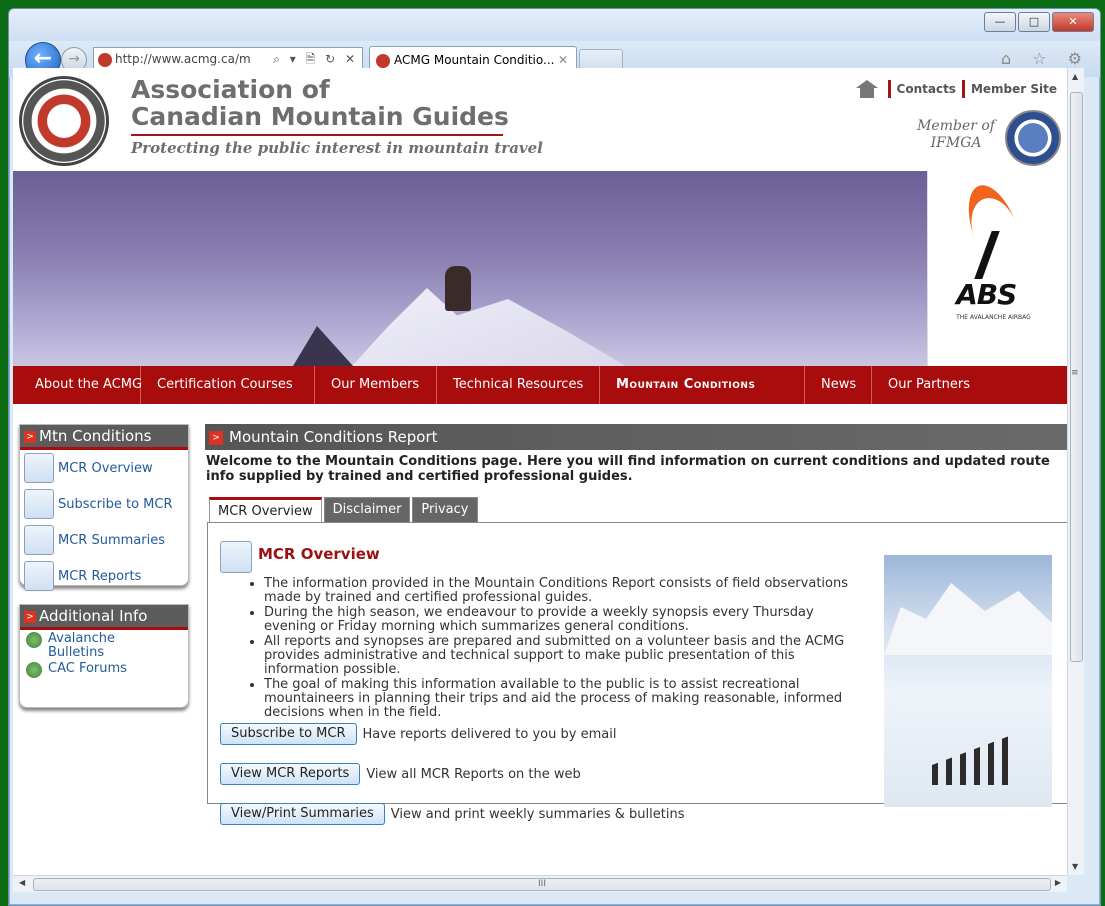 Image resolution: width=1105 pixels, height=906 pixels. Describe the element at coordinates (968, 619) in the screenshot. I see `mountain` at that location.